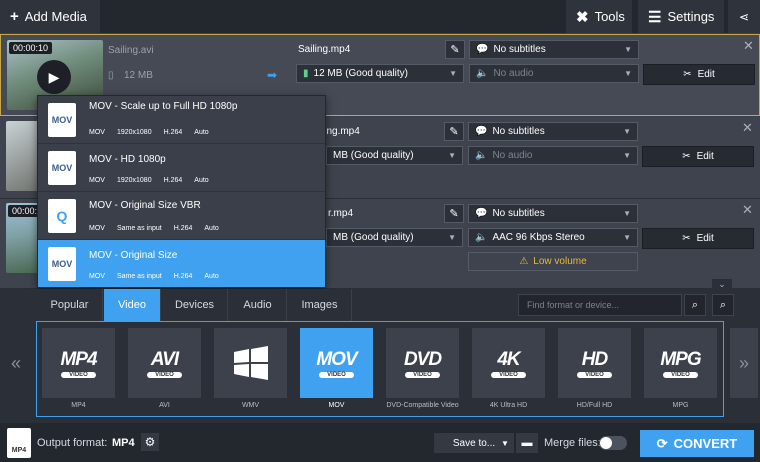 The height and width of the screenshot is (462, 760). I want to click on tab-popular: Popular, so click(70, 305).